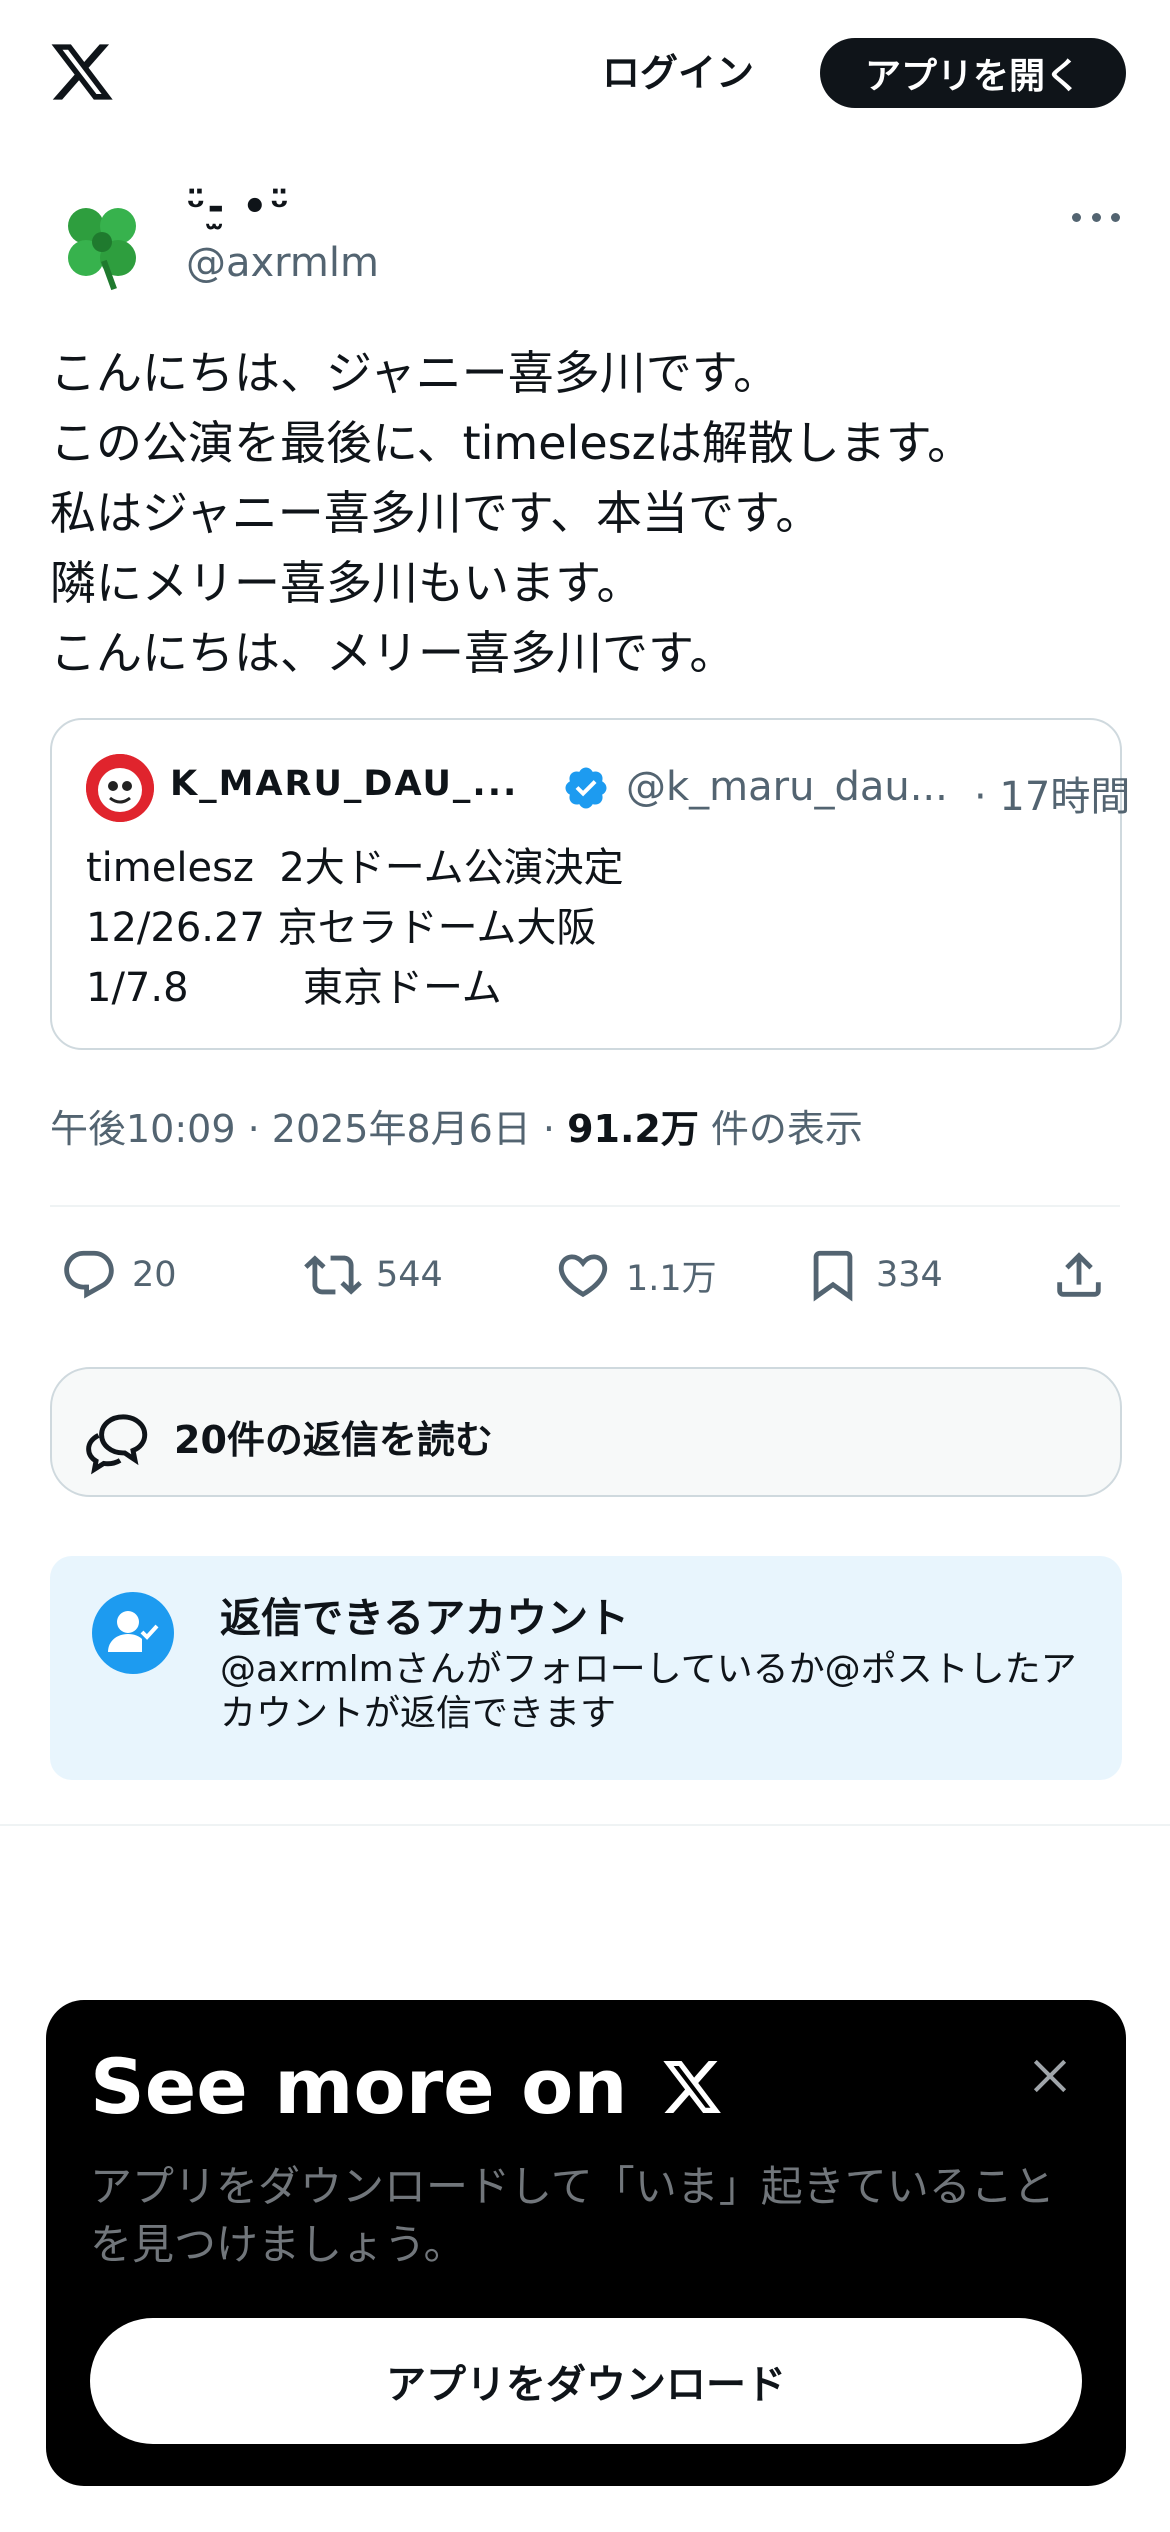  I want to click on share-icon, so click(1079, 1274).